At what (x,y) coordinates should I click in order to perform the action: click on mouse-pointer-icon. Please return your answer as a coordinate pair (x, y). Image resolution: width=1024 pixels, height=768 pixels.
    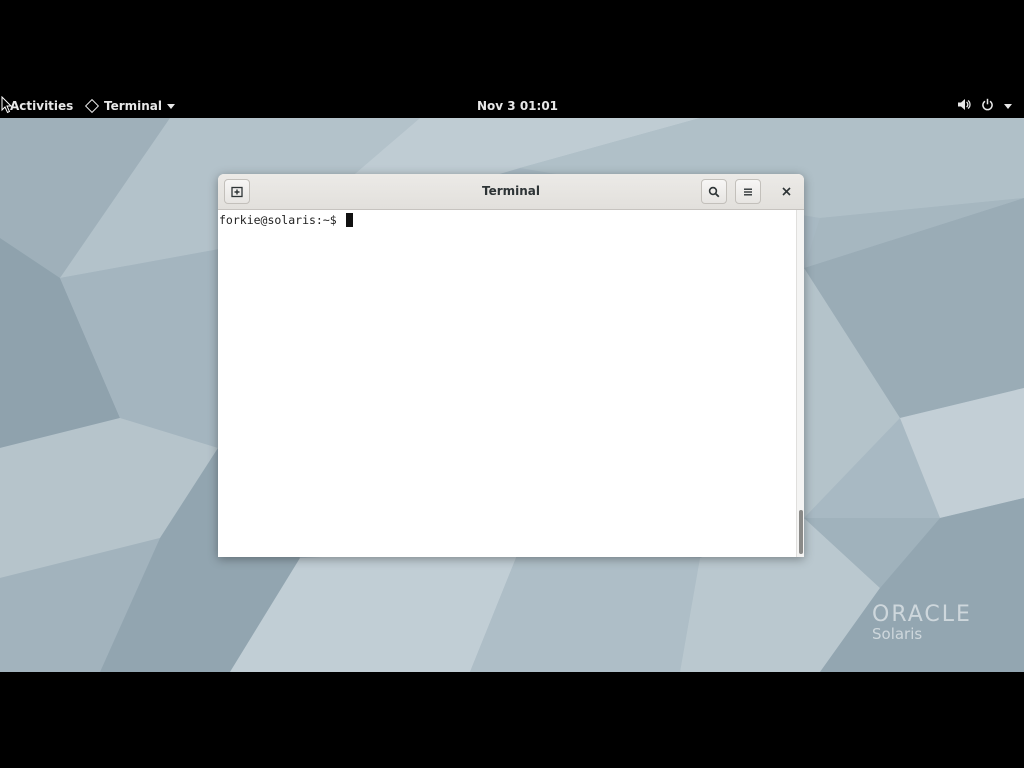
    Looking at the image, I should click on (7, 105).